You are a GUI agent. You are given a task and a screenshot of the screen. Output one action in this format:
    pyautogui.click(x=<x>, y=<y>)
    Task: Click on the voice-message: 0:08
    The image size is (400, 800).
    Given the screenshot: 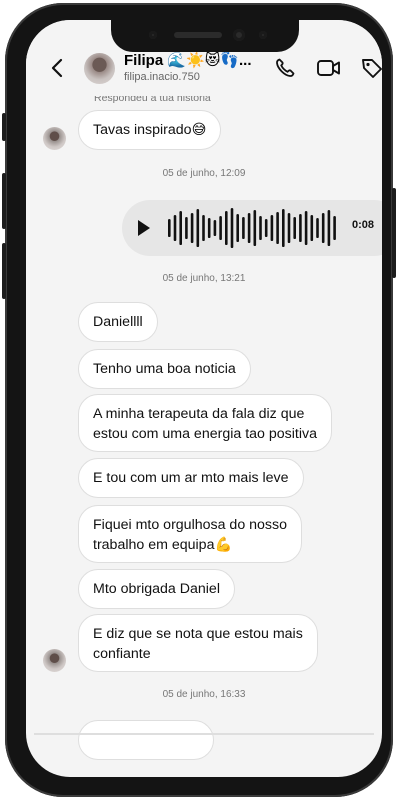 What is the action you would take?
    pyautogui.click(x=252, y=228)
    